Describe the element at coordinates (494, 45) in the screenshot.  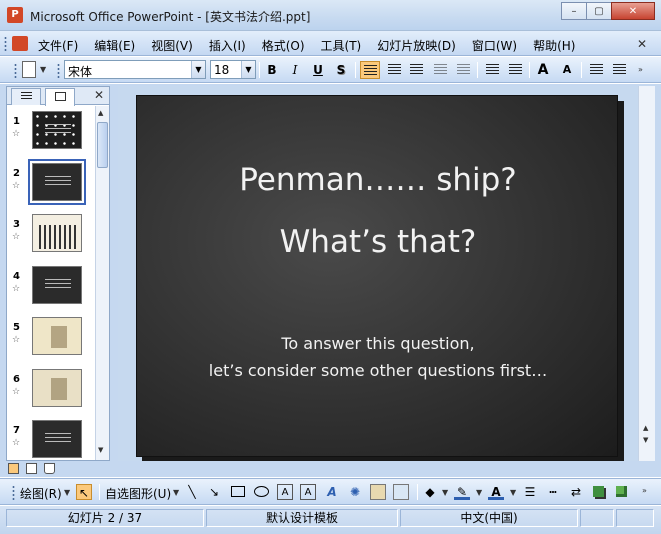
I see `menu-window: 窗口(W)` at that location.